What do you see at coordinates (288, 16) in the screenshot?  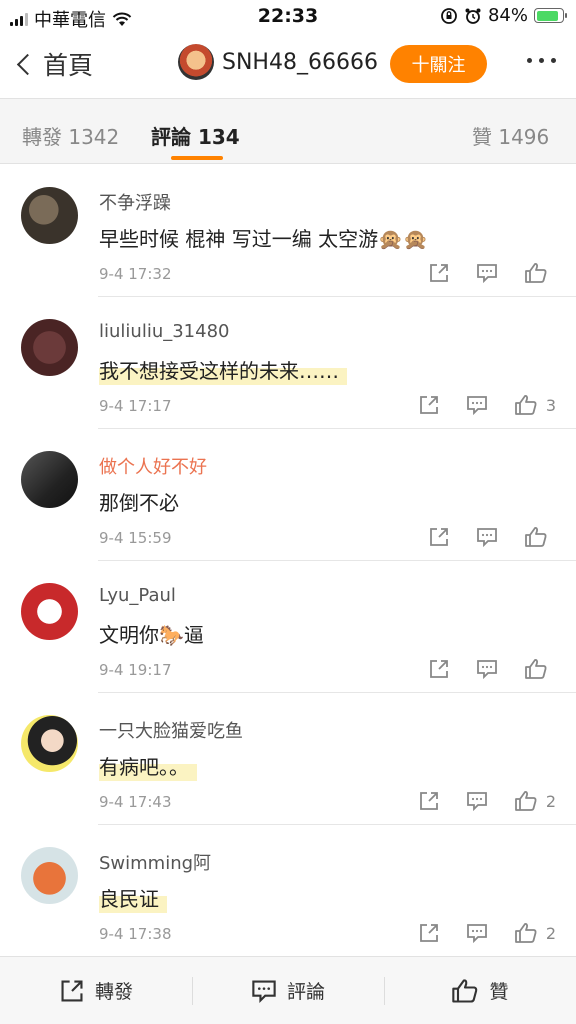 I see `status-bar: 中華電信 22:33 84%` at bounding box center [288, 16].